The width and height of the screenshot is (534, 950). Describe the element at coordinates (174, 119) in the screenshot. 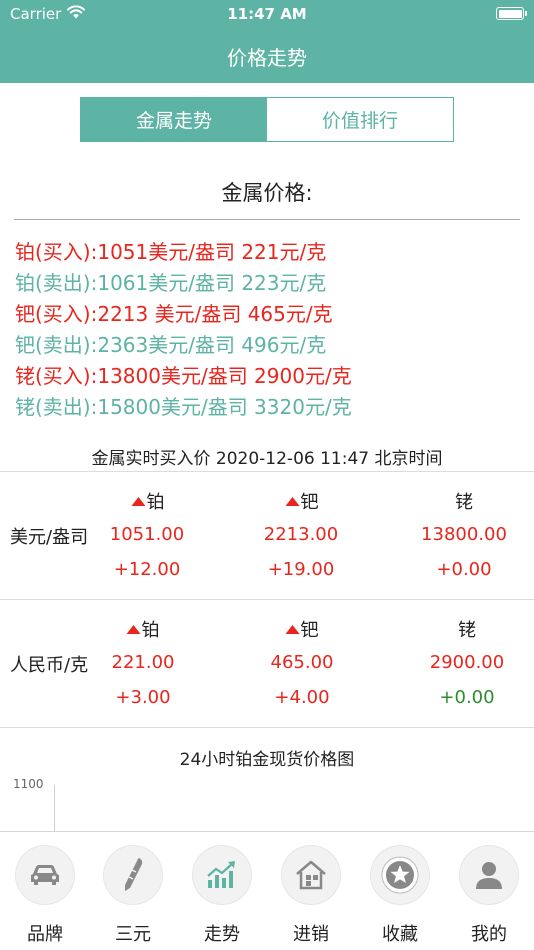

I see `tab-metal-trend: 金属走势` at that location.